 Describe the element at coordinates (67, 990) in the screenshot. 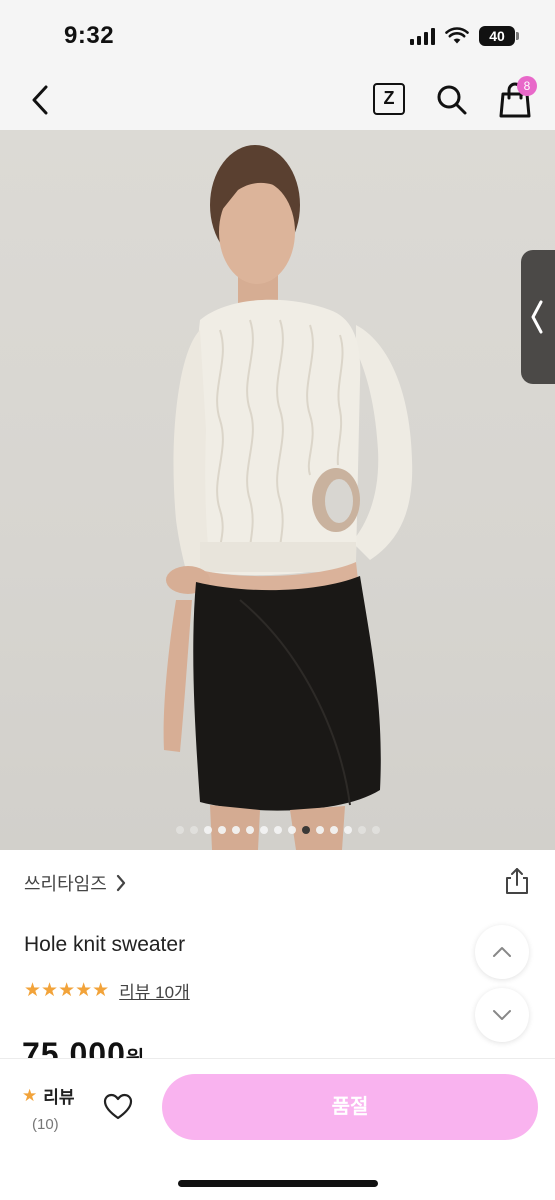

I see `rating-stars-icon: ★★★★★` at that location.